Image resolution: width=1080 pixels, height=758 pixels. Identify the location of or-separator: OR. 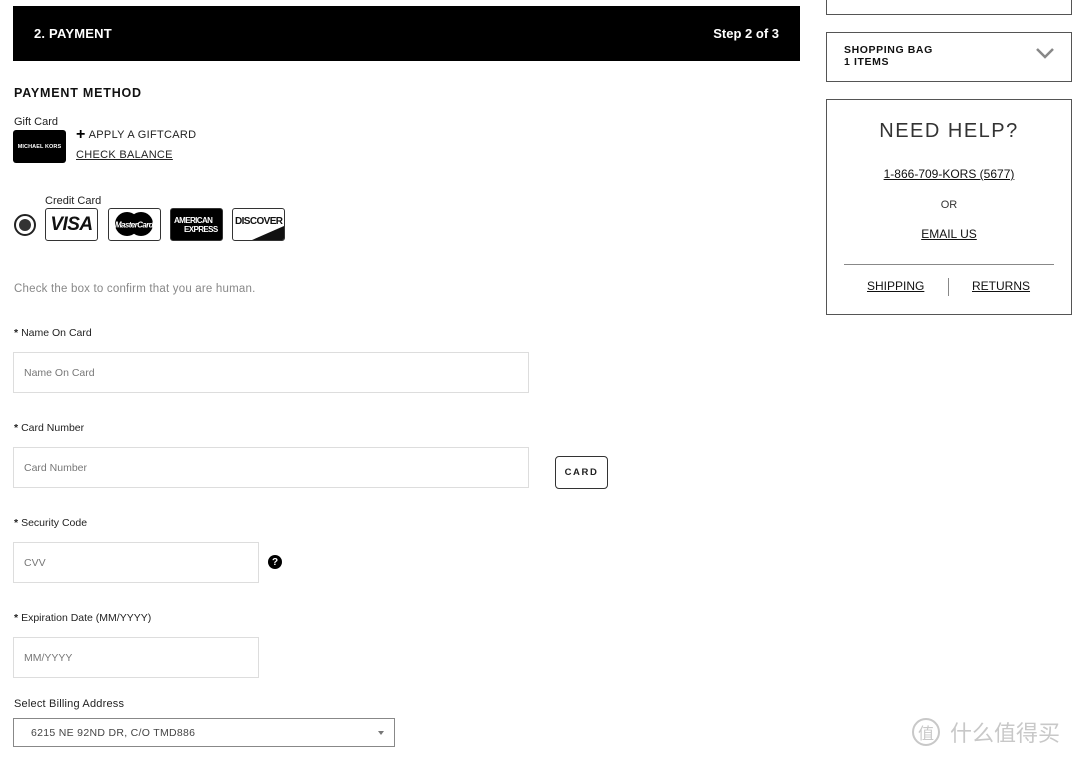
(949, 205).